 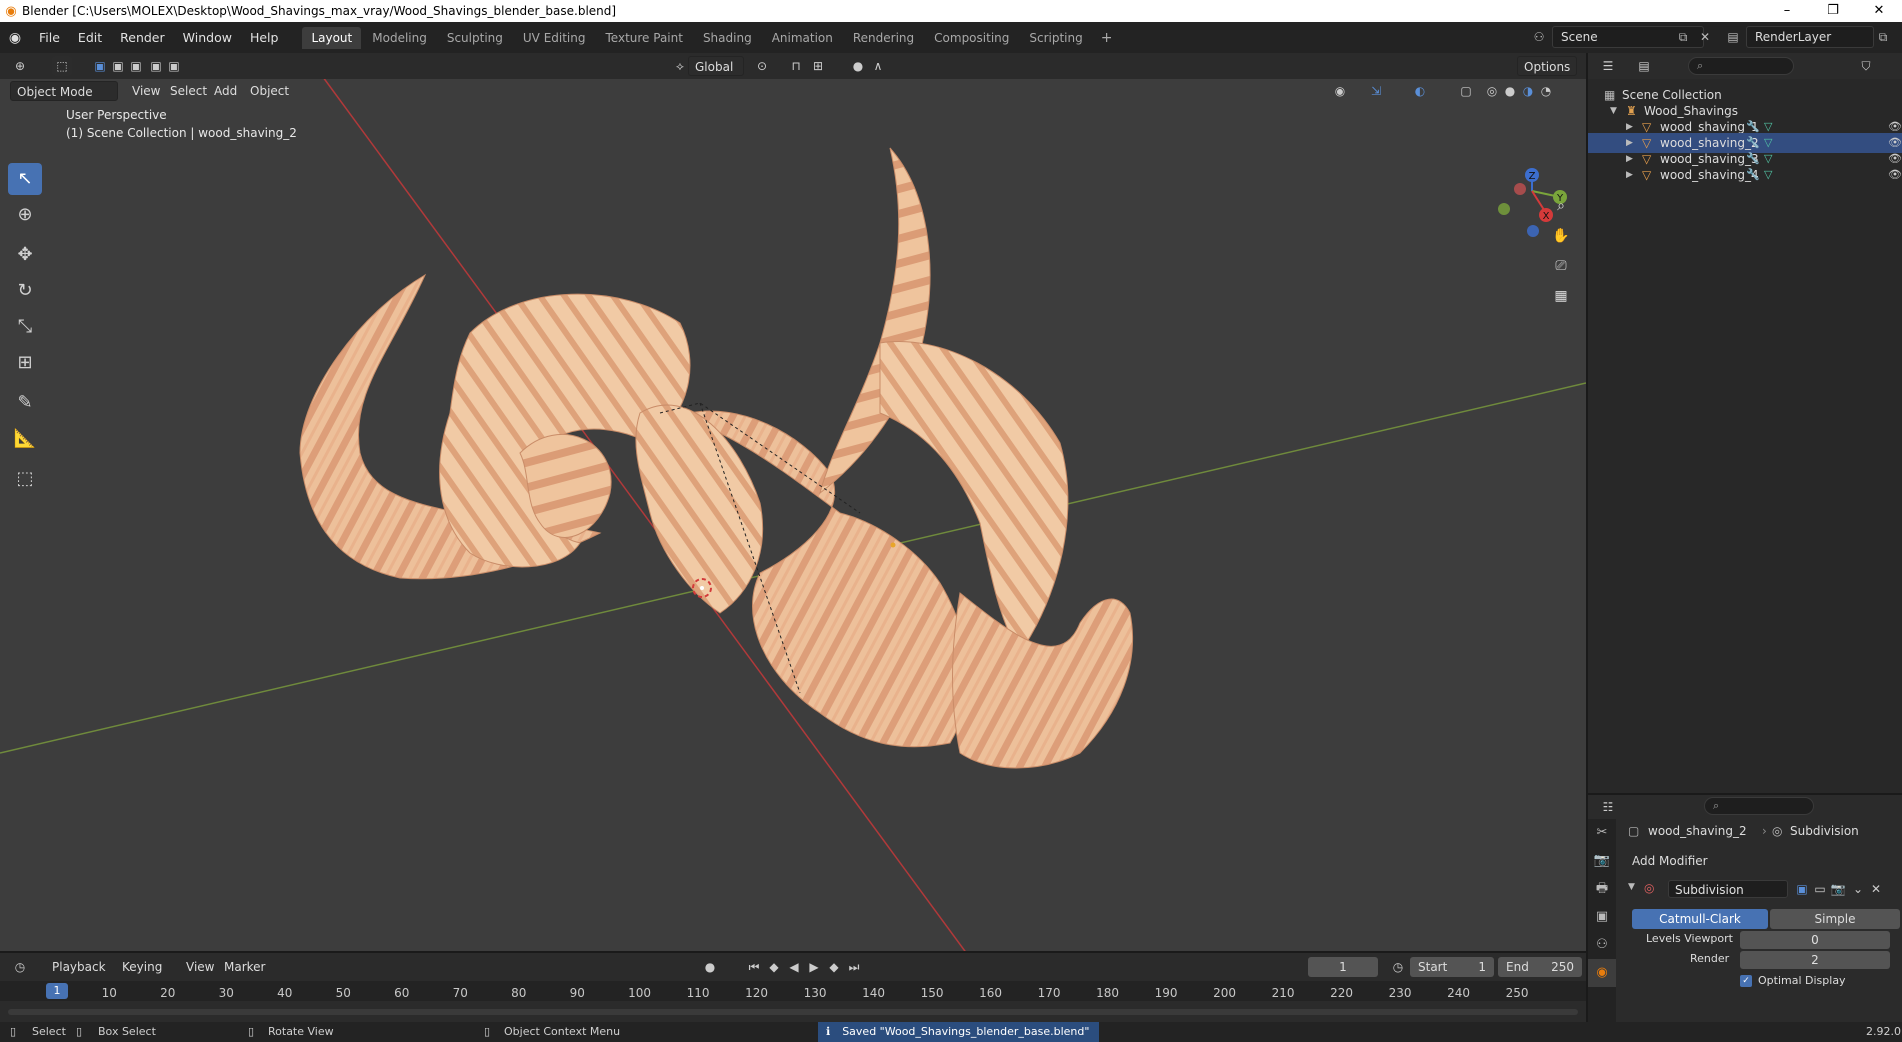 What do you see at coordinates (1629, 175) in the screenshot?
I see `expand-chevron-icon: ▶` at bounding box center [1629, 175].